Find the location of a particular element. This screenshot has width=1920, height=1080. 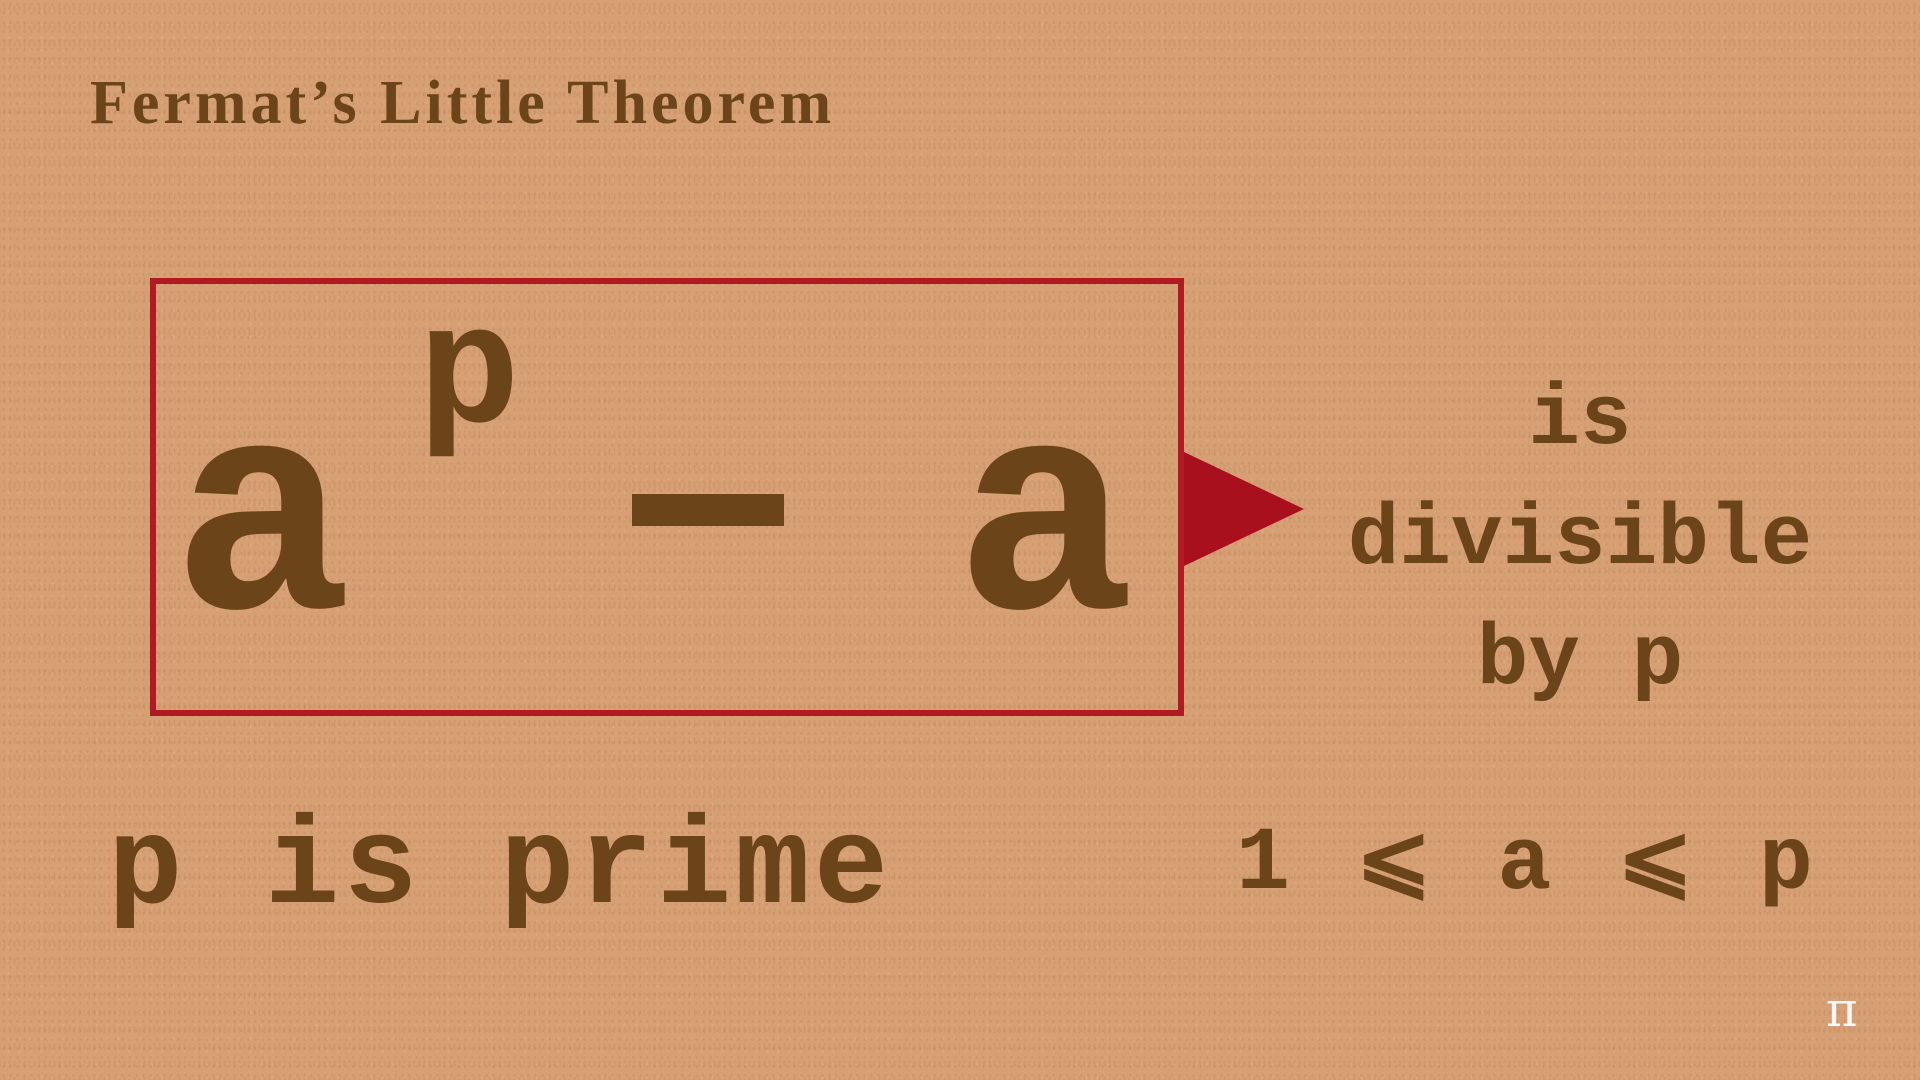

conclusion-line-2: divisible is located at coordinates (1580, 540).